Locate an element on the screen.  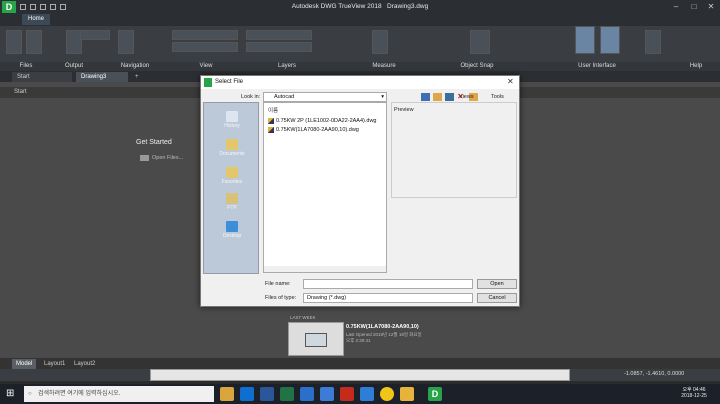
chrome-icon is located at coordinates (387, 394).